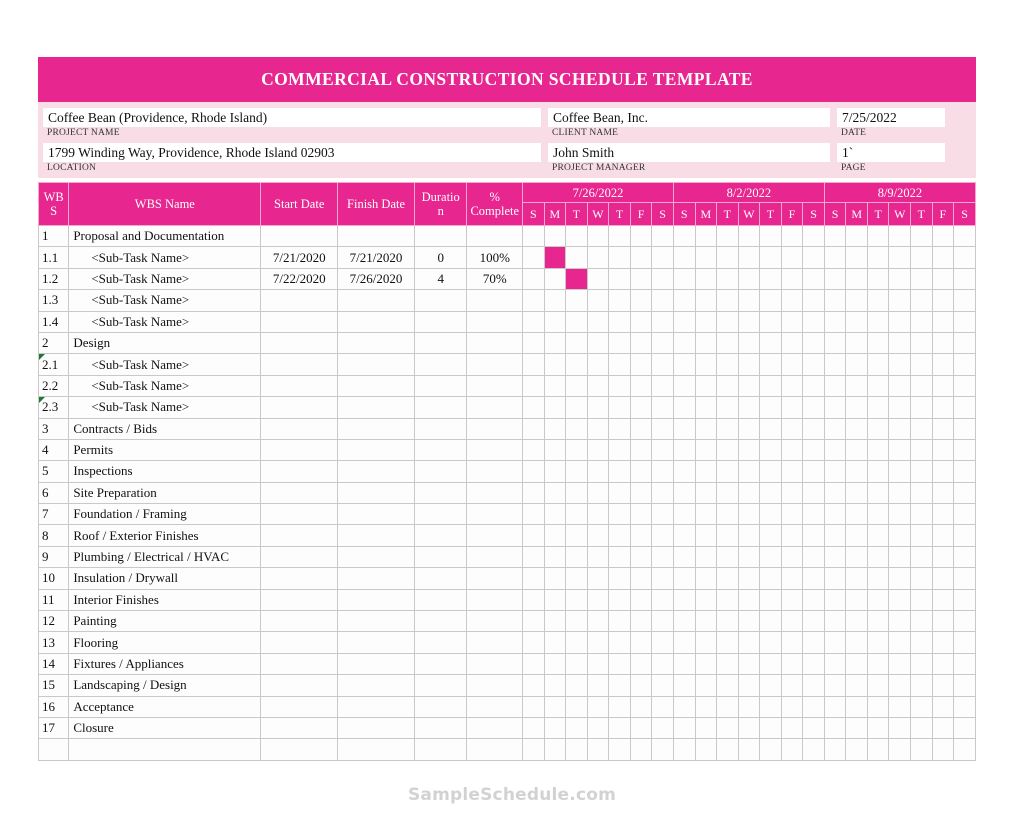 The height and width of the screenshot is (819, 1024). Describe the element at coordinates (165, 493) in the screenshot. I see `cell-wbs-name: Site Preparation` at that location.